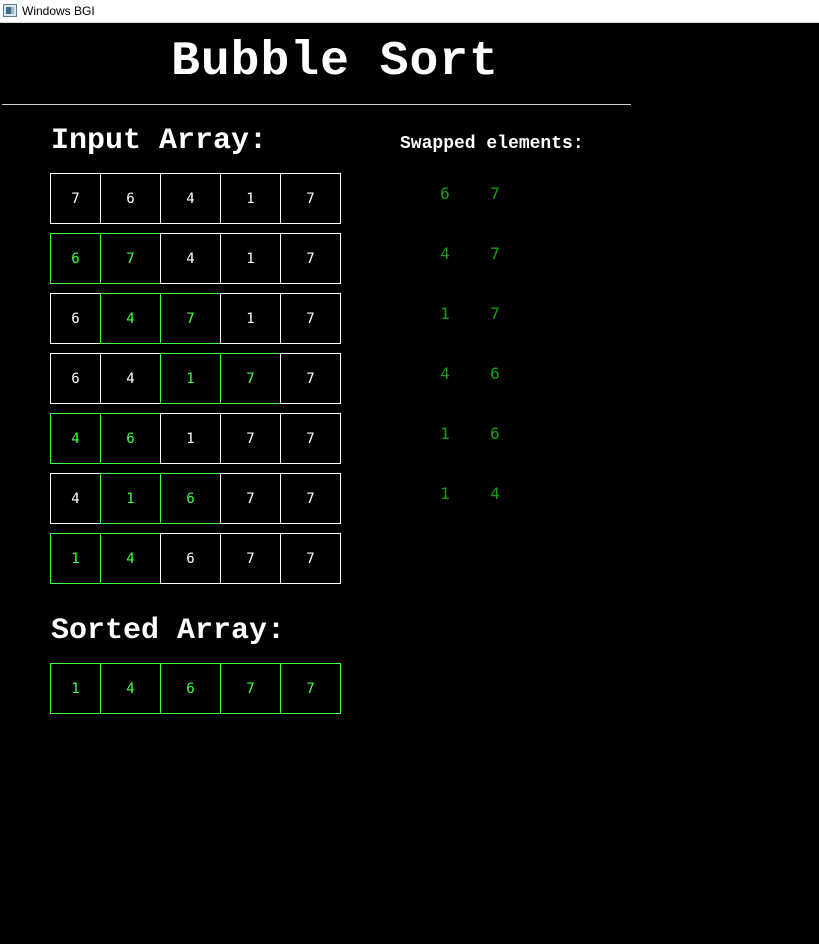 This screenshot has height=944, width=819. I want to click on input-array-heading: Input Array:, so click(159, 141).